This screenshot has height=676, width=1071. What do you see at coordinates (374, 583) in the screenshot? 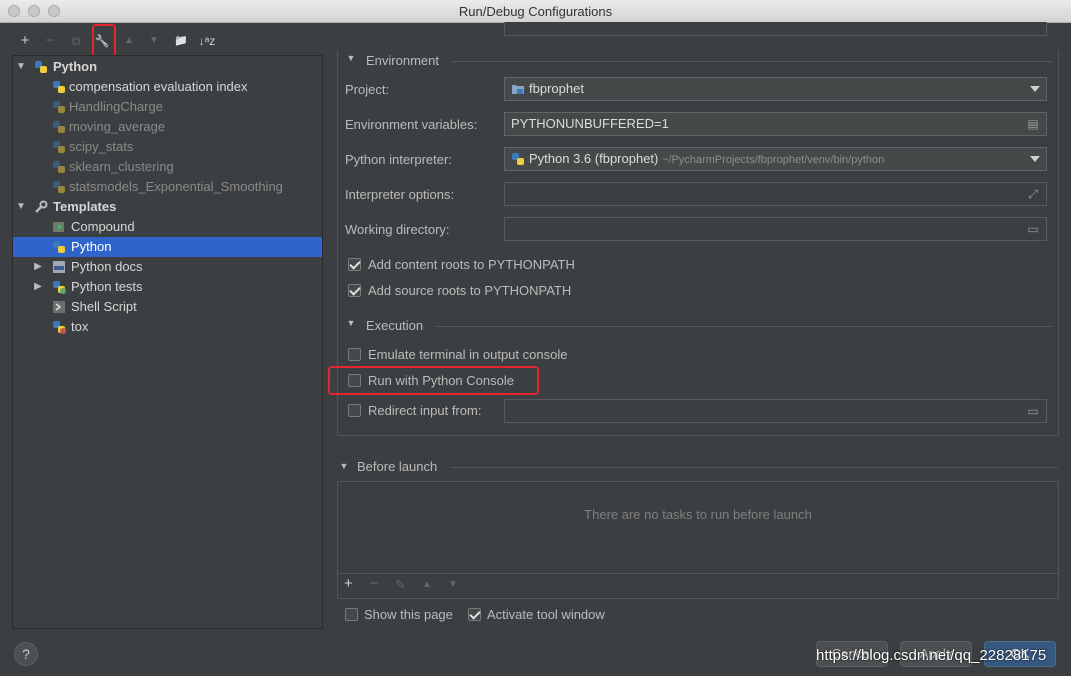
I see `remove-task-button: −` at bounding box center [374, 583].